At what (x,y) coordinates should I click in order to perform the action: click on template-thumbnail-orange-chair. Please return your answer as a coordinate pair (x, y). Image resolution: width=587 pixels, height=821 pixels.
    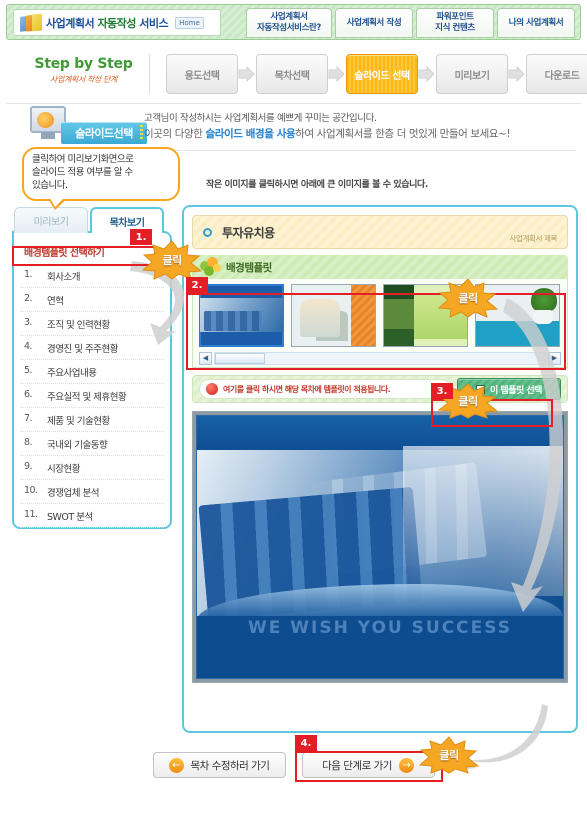
    Looking at the image, I should click on (333, 315).